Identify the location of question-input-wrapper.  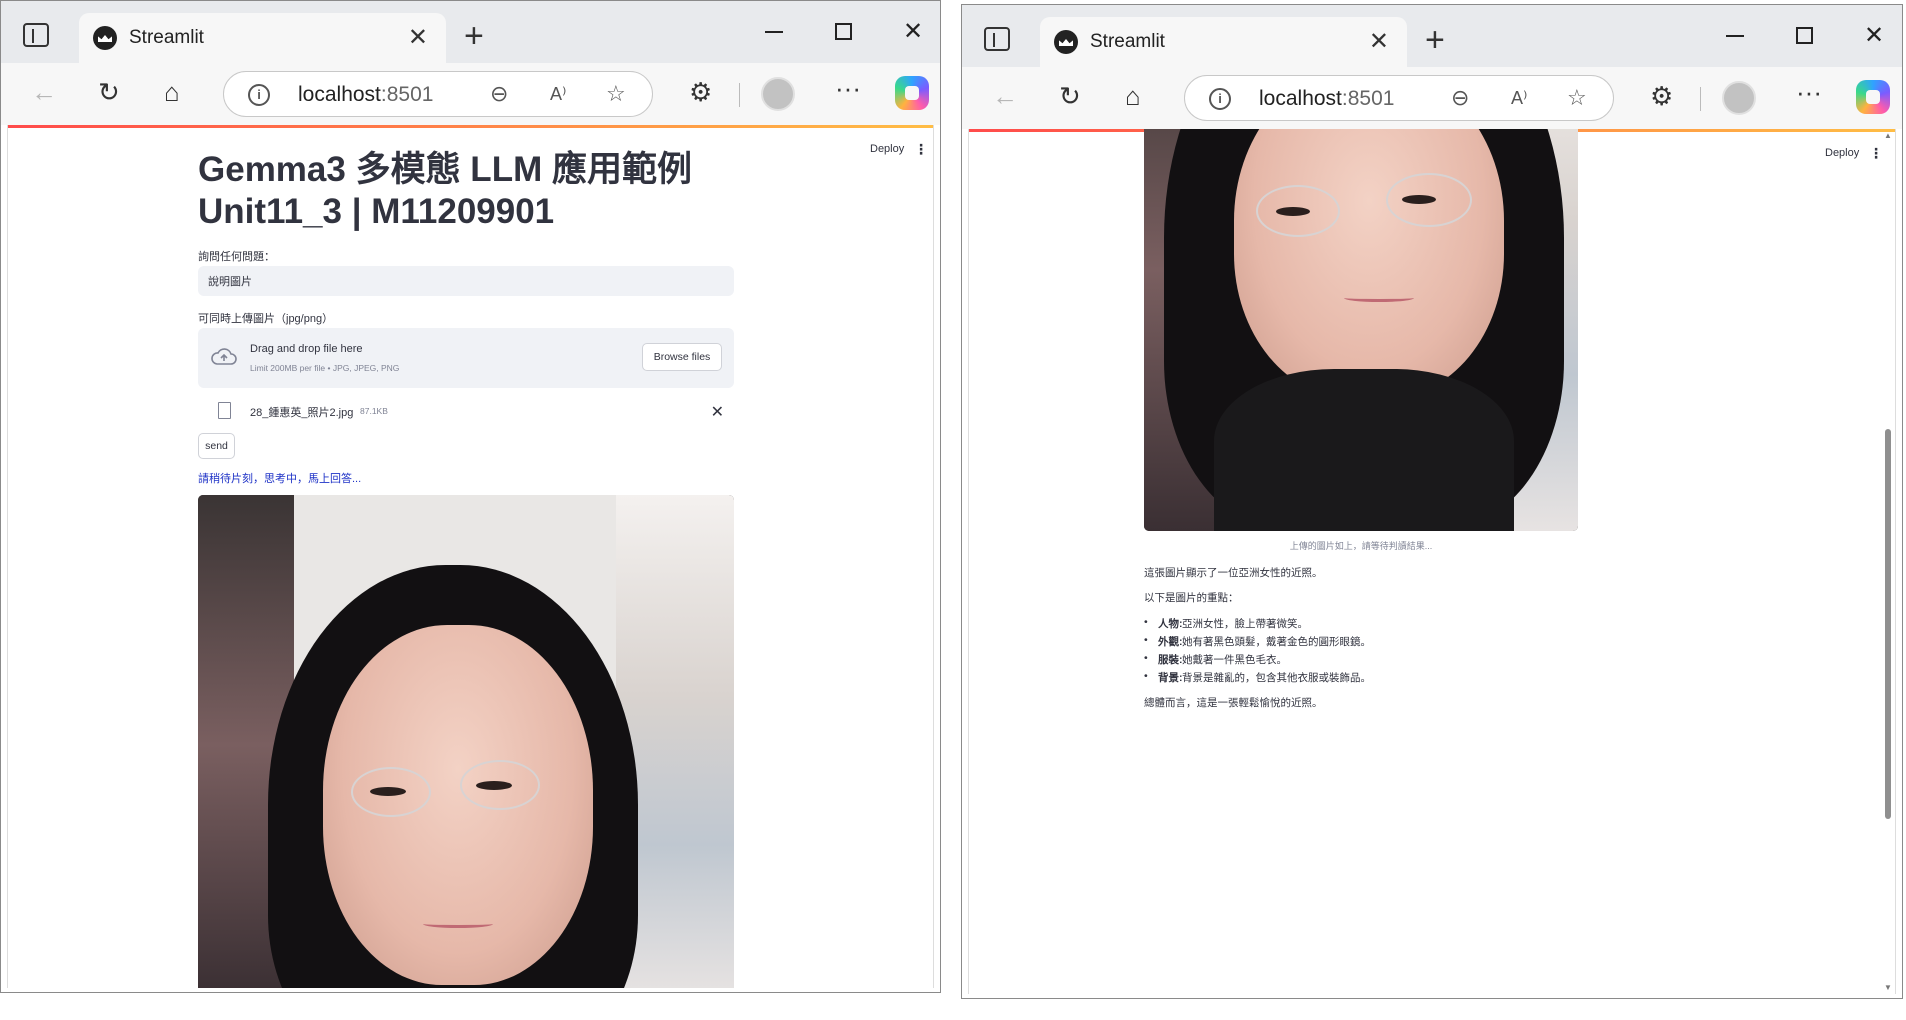
(466, 281).